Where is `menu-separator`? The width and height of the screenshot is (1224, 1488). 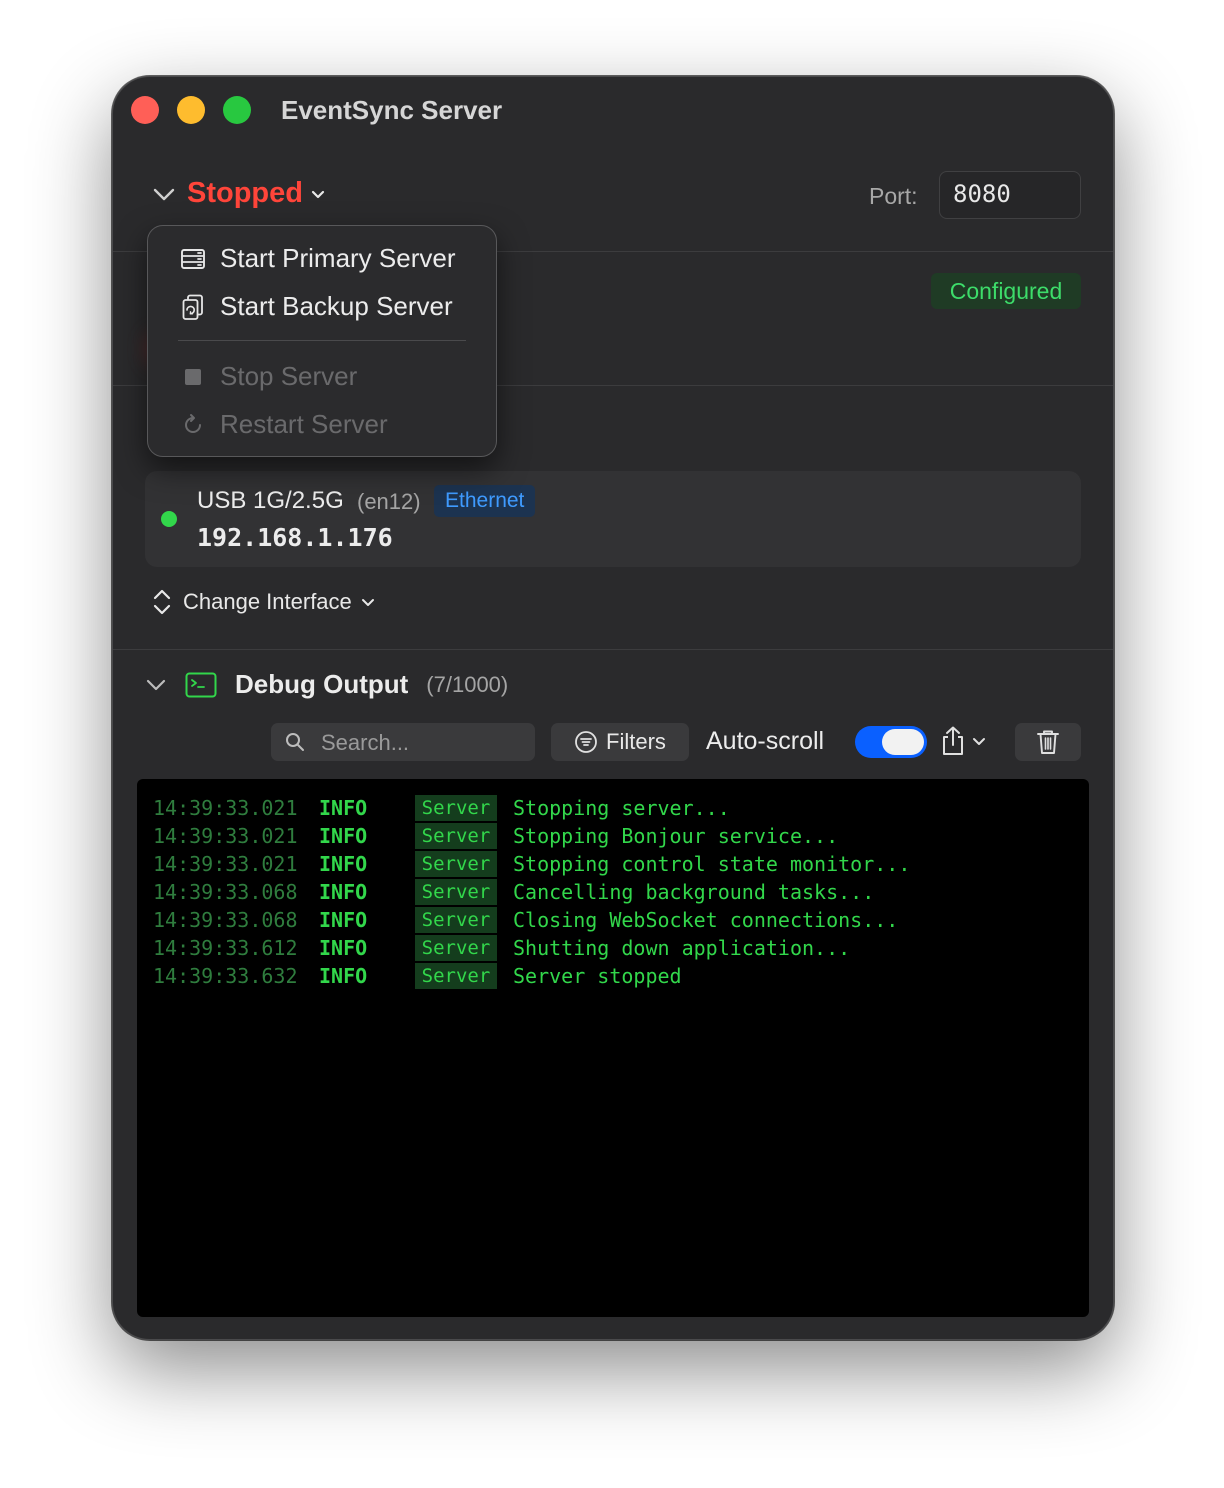 menu-separator is located at coordinates (322, 340).